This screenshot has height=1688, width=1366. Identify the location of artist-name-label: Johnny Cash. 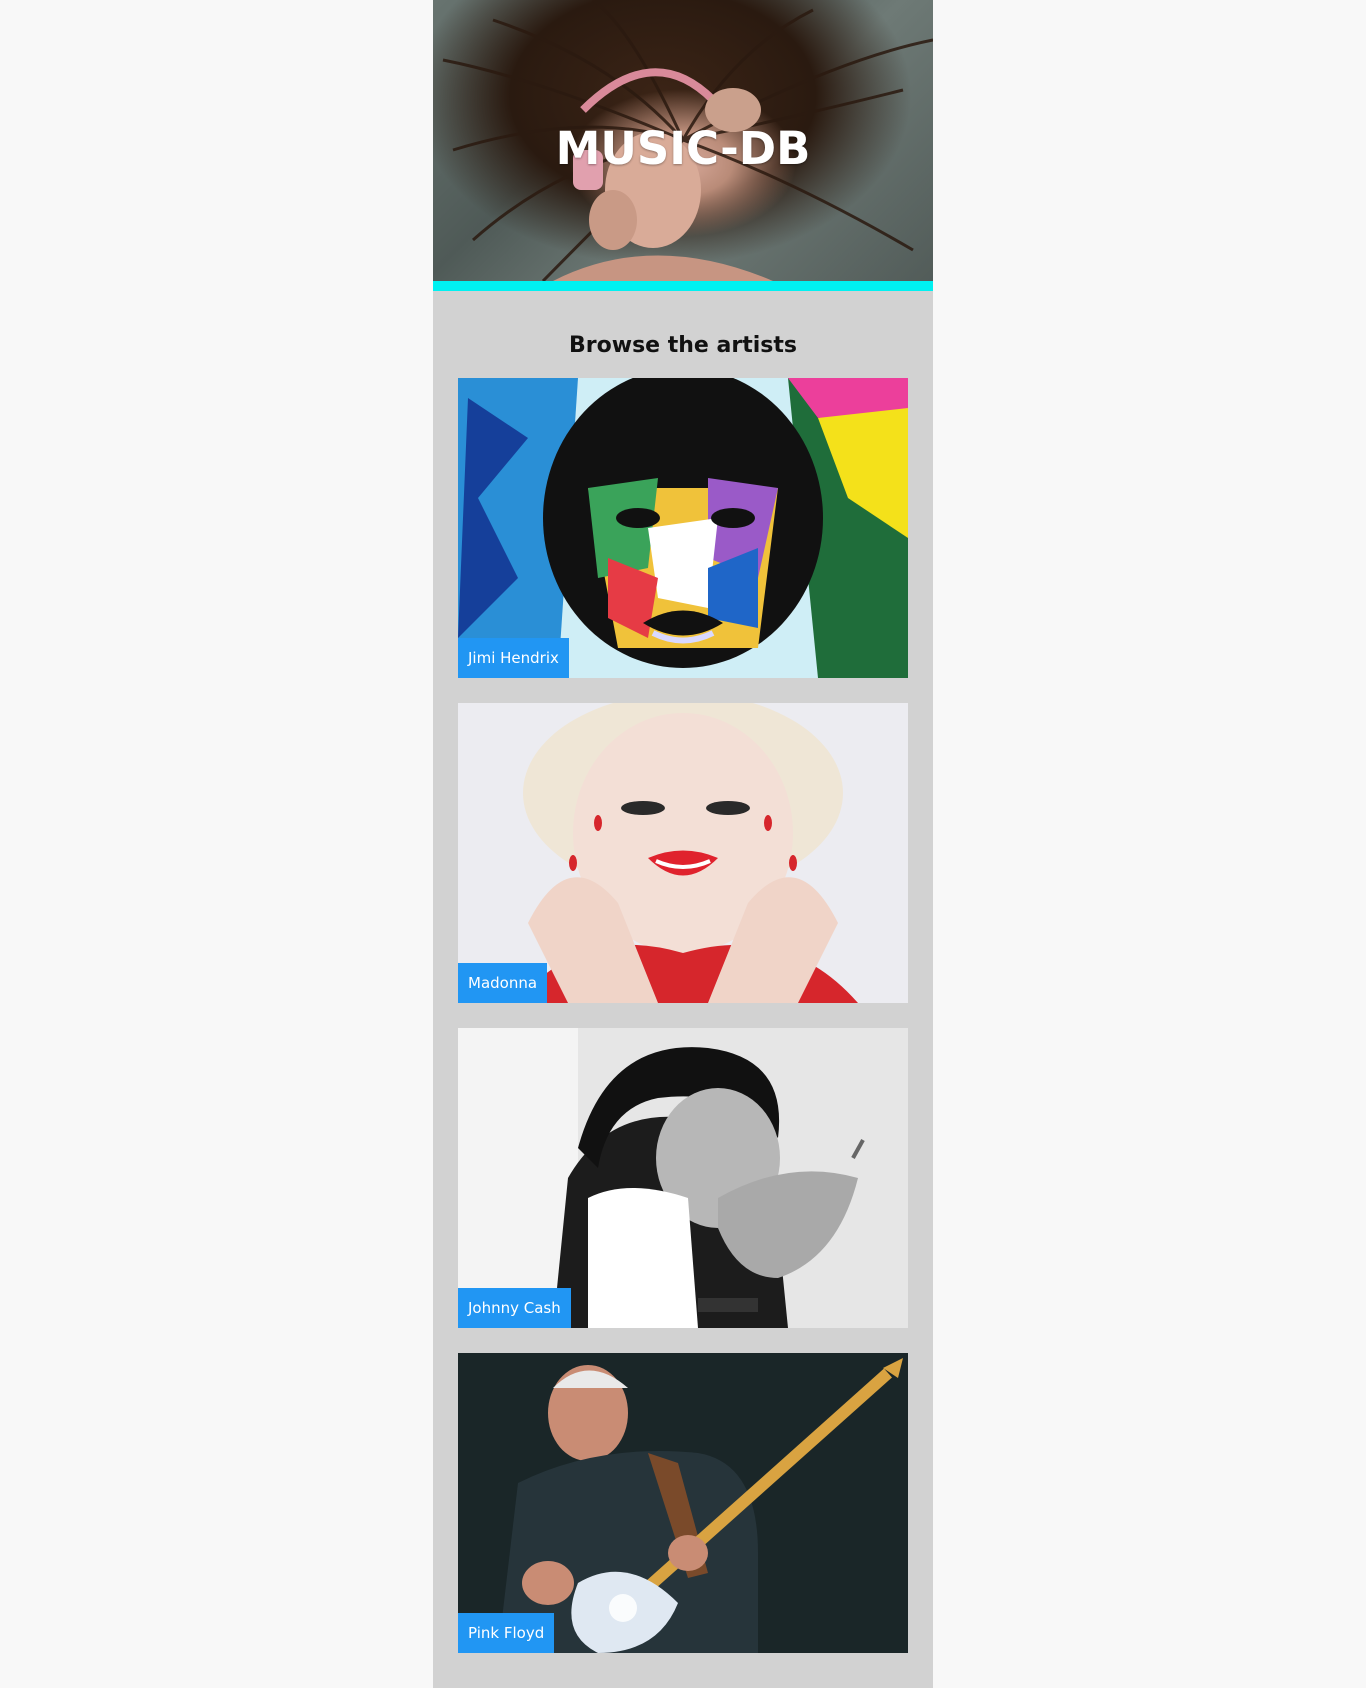
(514, 1308).